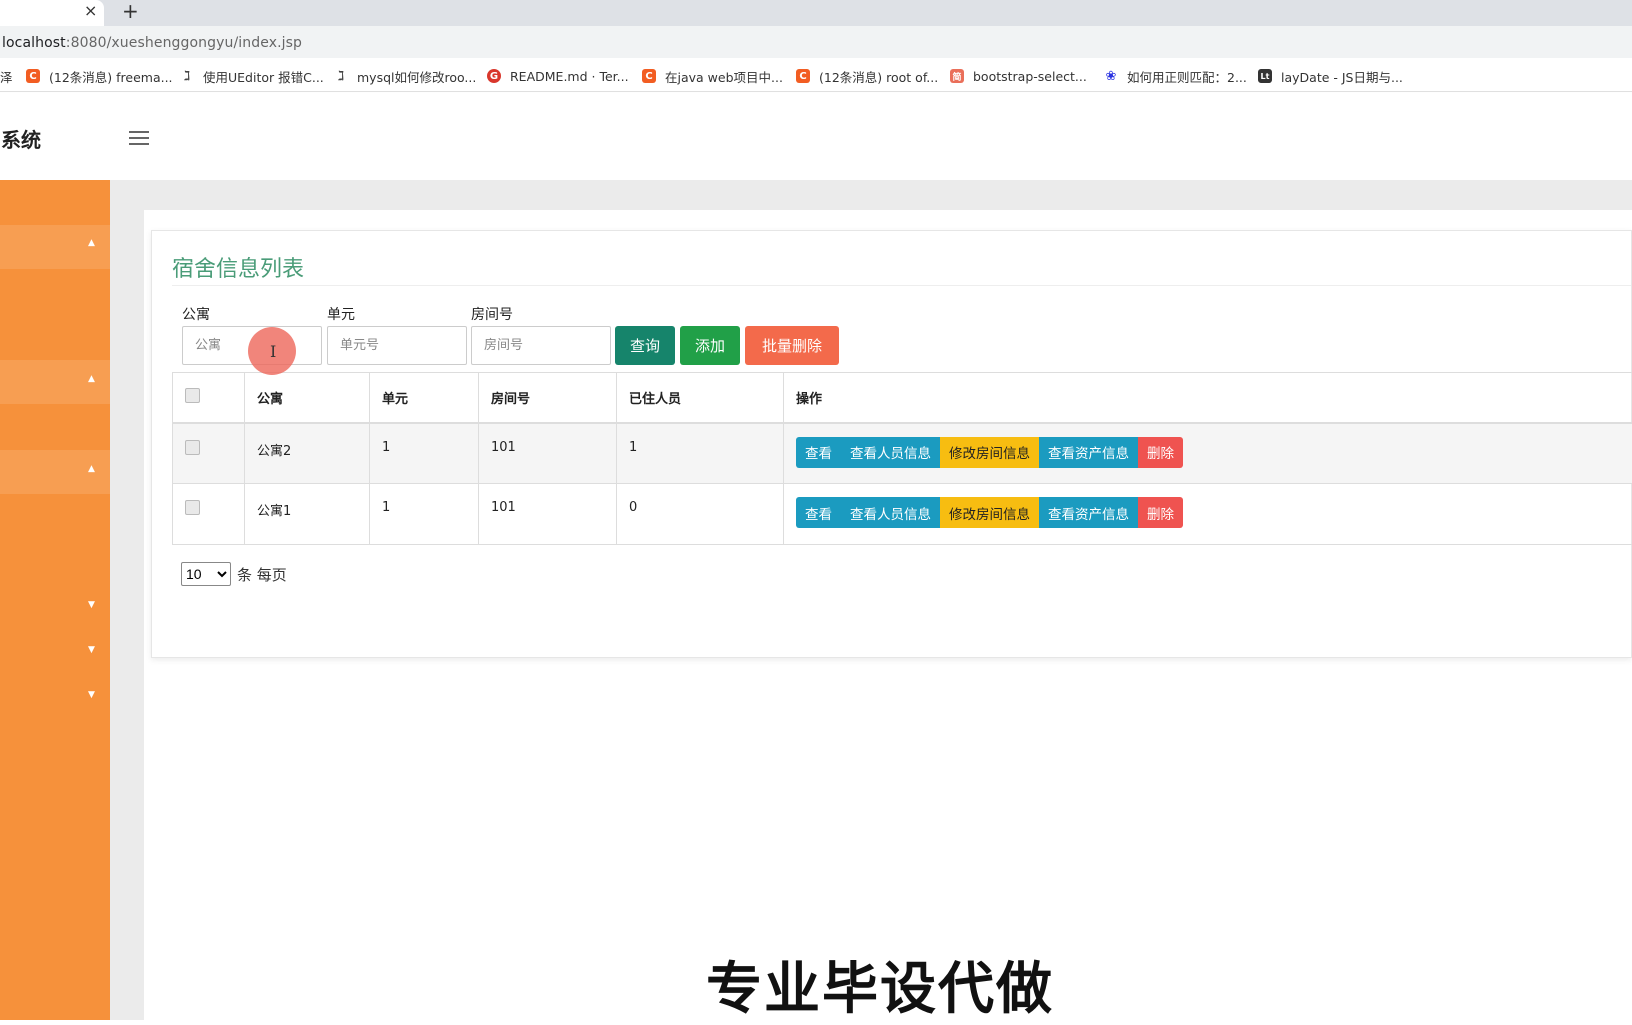 The width and height of the screenshot is (1632, 1025). I want to click on app-brand: 系统, so click(21, 138).